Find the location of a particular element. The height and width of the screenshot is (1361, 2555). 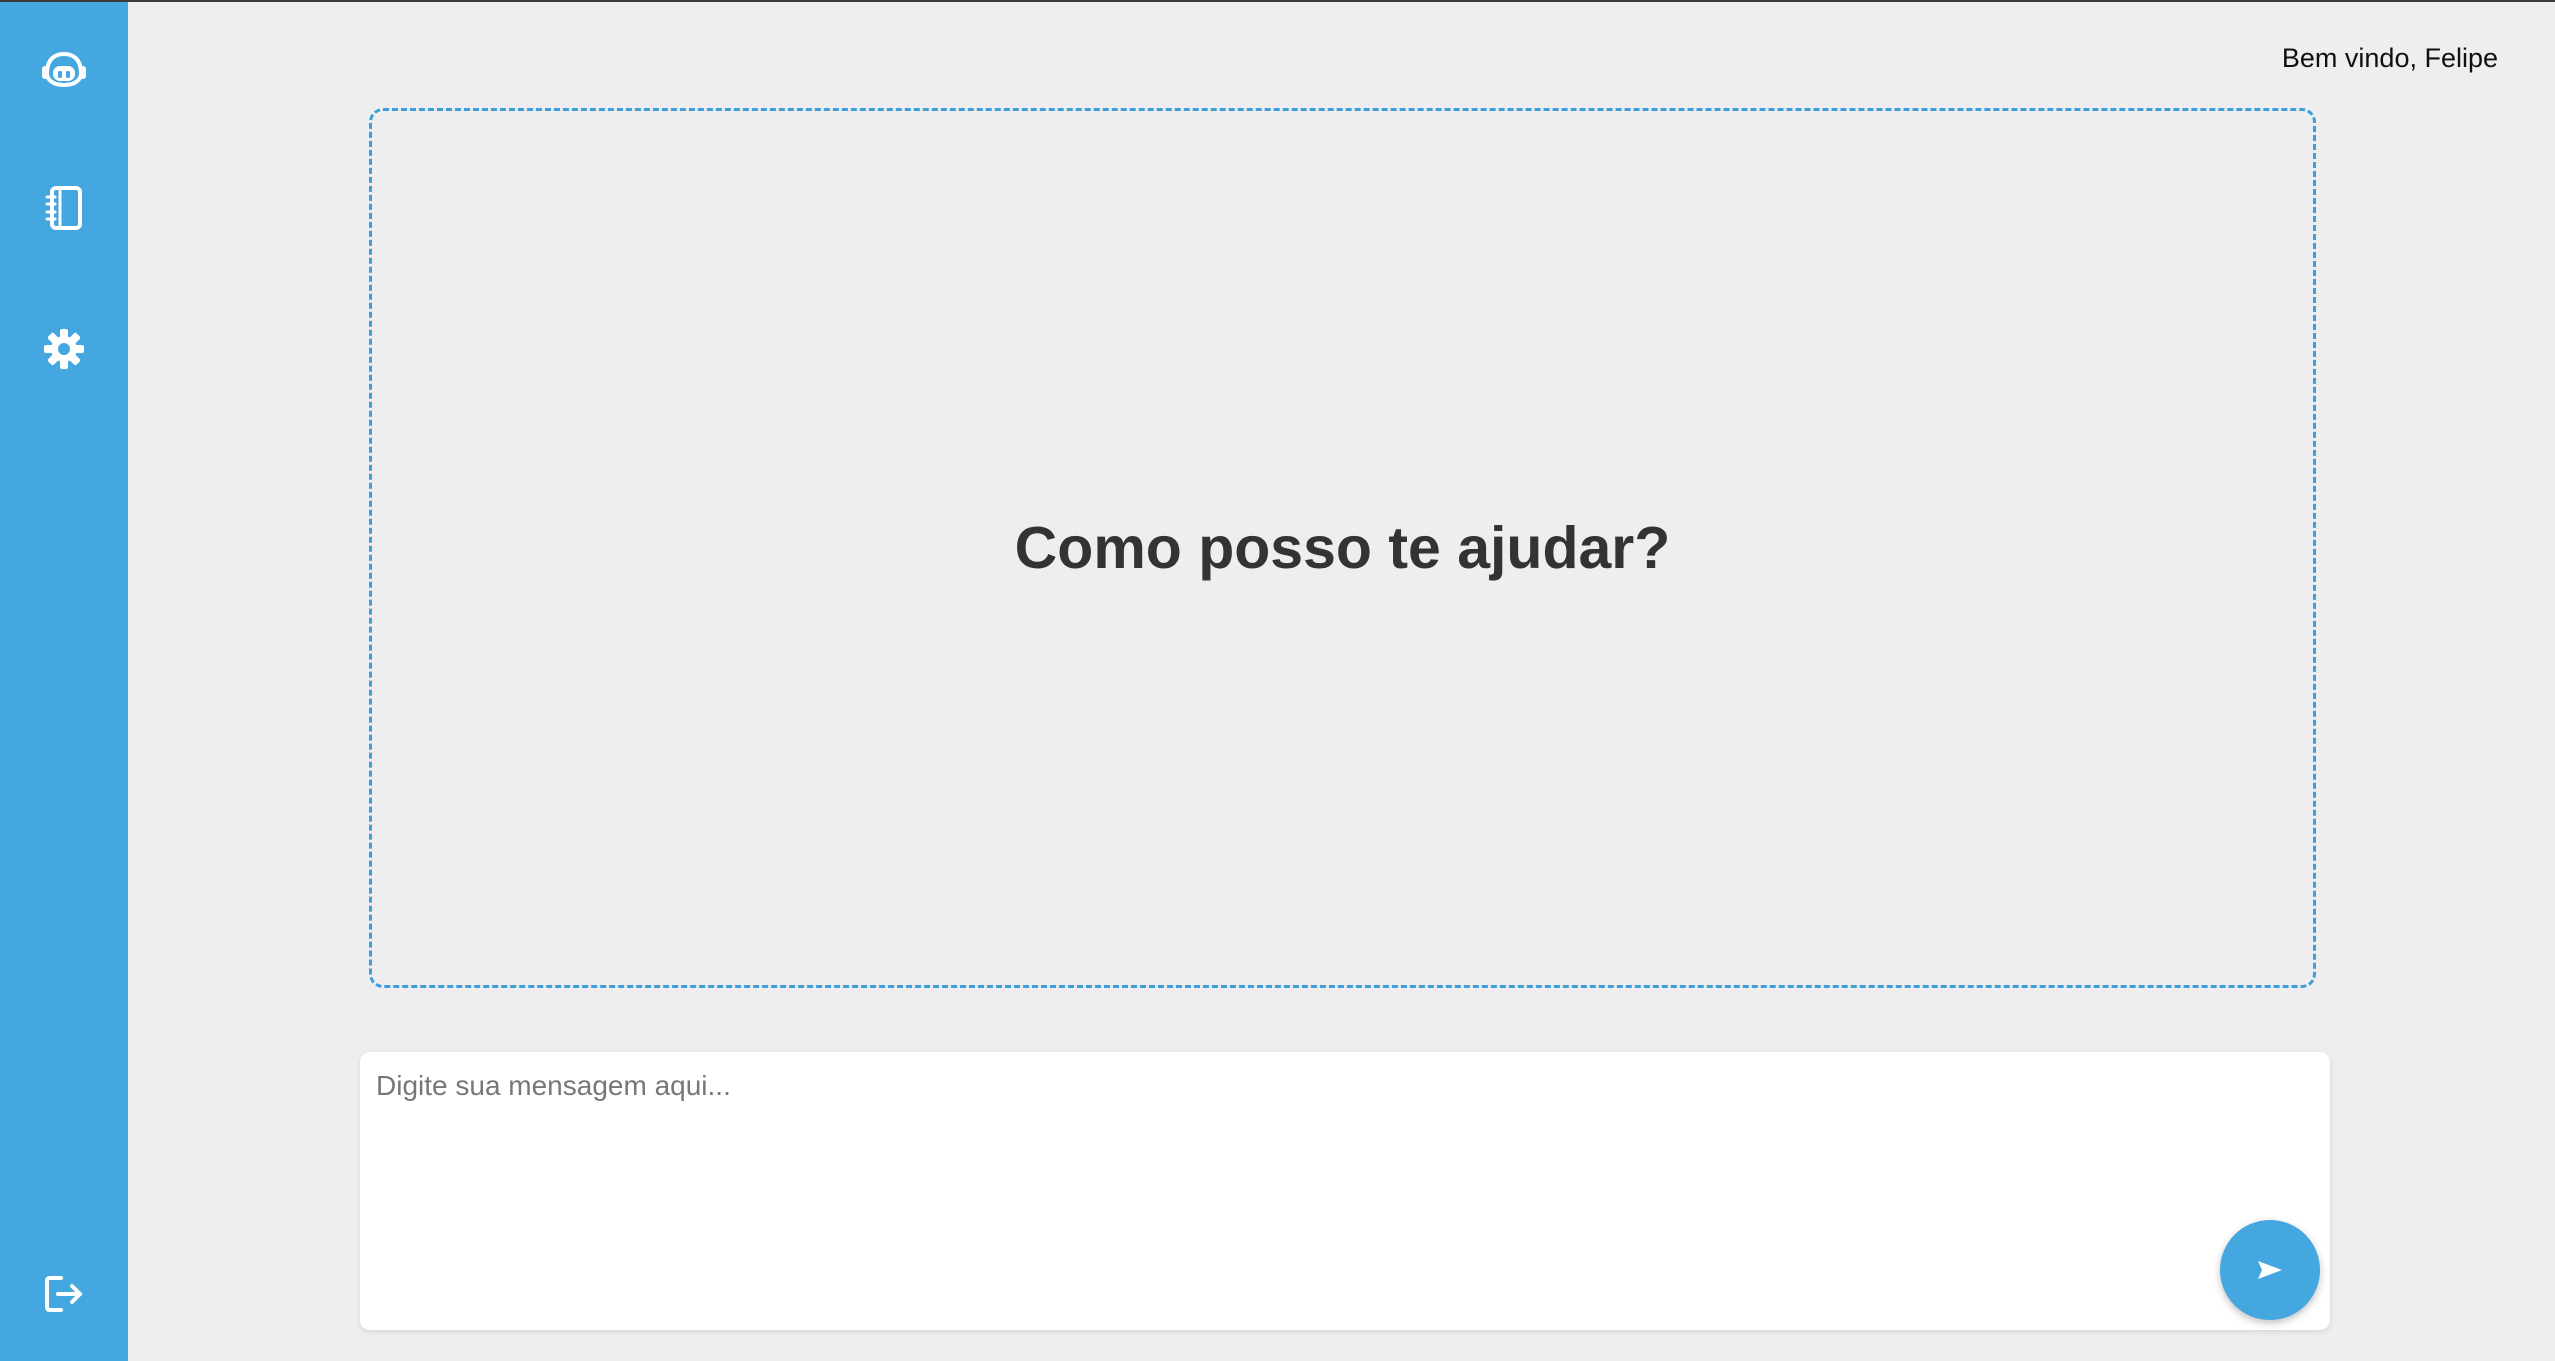

notebook-icon is located at coordinates (63, 208).